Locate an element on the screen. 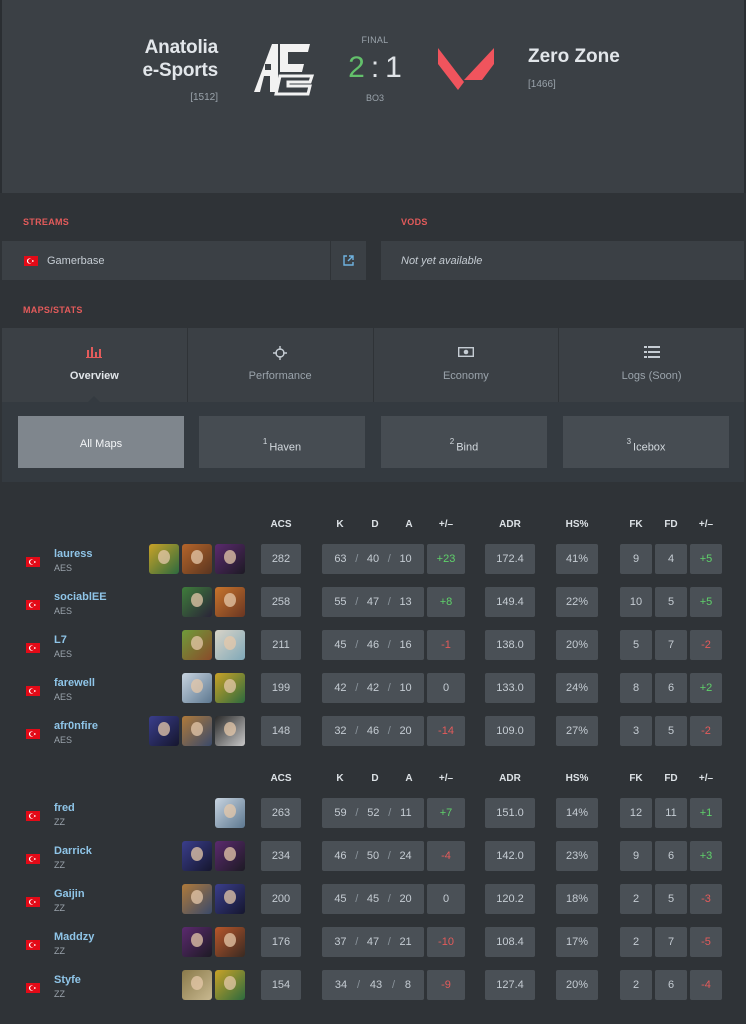  tab-overview: Overview is located at coordinates (95, 365).